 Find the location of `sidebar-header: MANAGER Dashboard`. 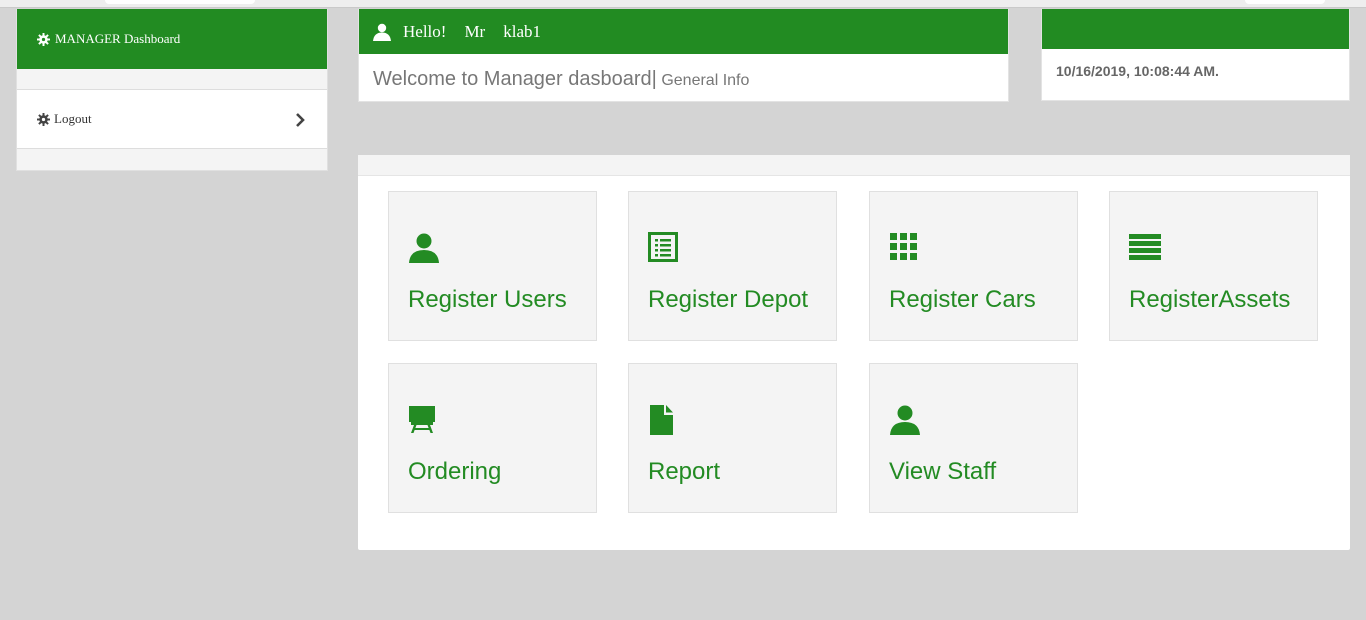

sidebar-header: MANAGER Dashboard is located at coordinates (172, 39).